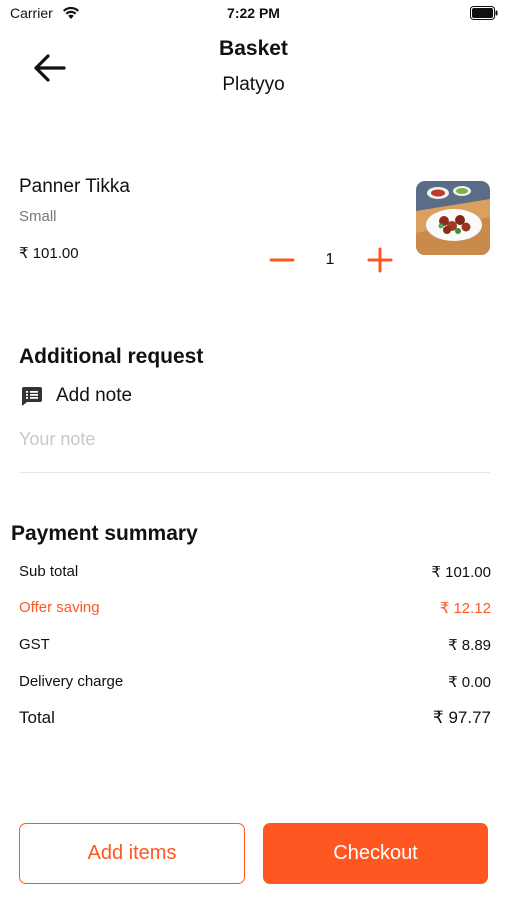  What do you see at coordinates (375, 853) in the screenshot?
I see `checkout-button: Checkout` at bounding box center [375, 853].